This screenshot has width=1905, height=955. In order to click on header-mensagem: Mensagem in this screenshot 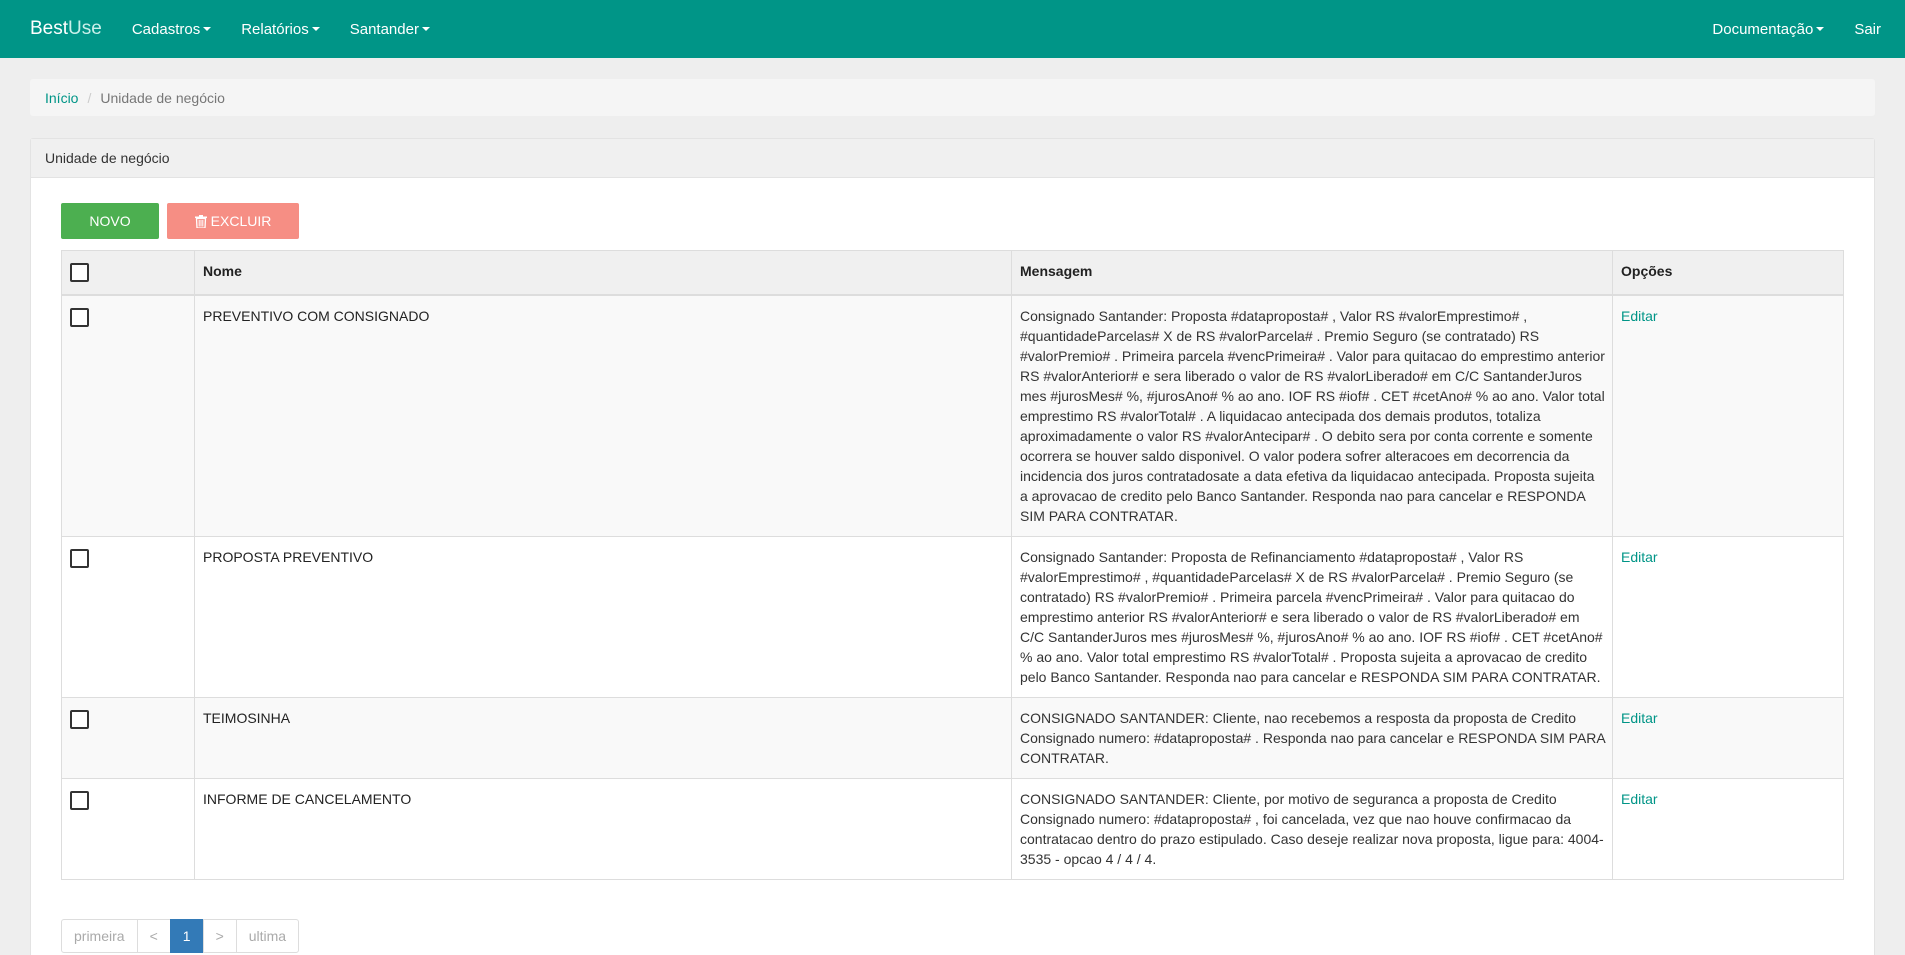, I will do `click(1312, 273)`.